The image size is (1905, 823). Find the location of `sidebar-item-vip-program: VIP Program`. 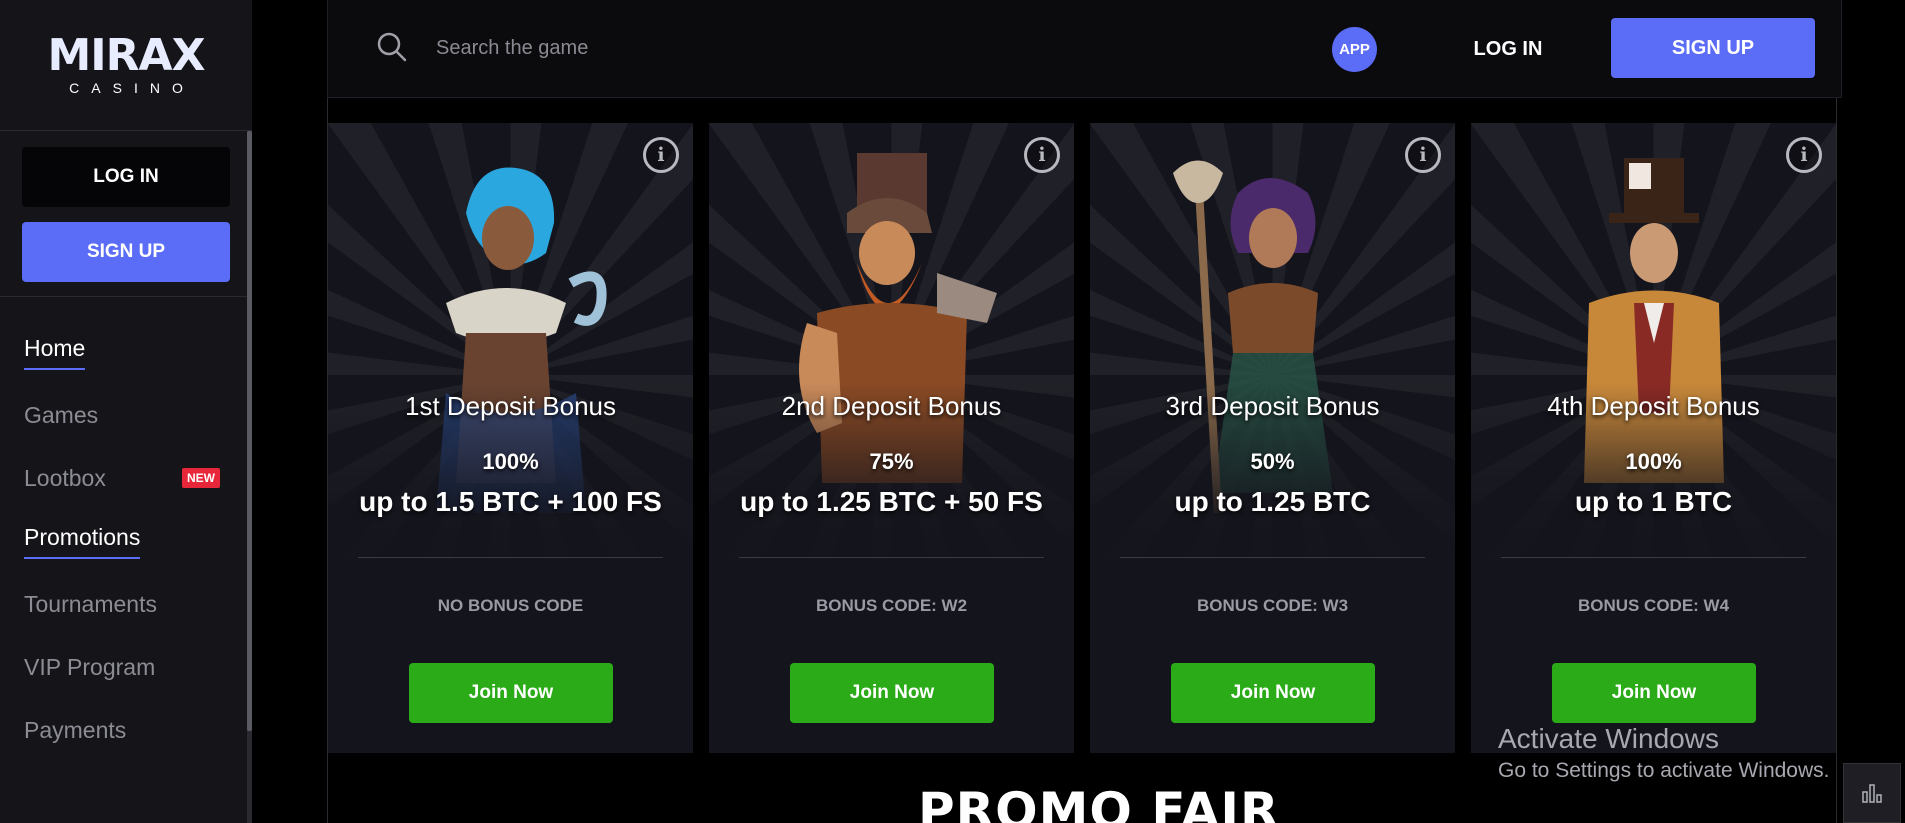

sidebar-item-vip-program: VIP Program is located at coordinates (126, 667).